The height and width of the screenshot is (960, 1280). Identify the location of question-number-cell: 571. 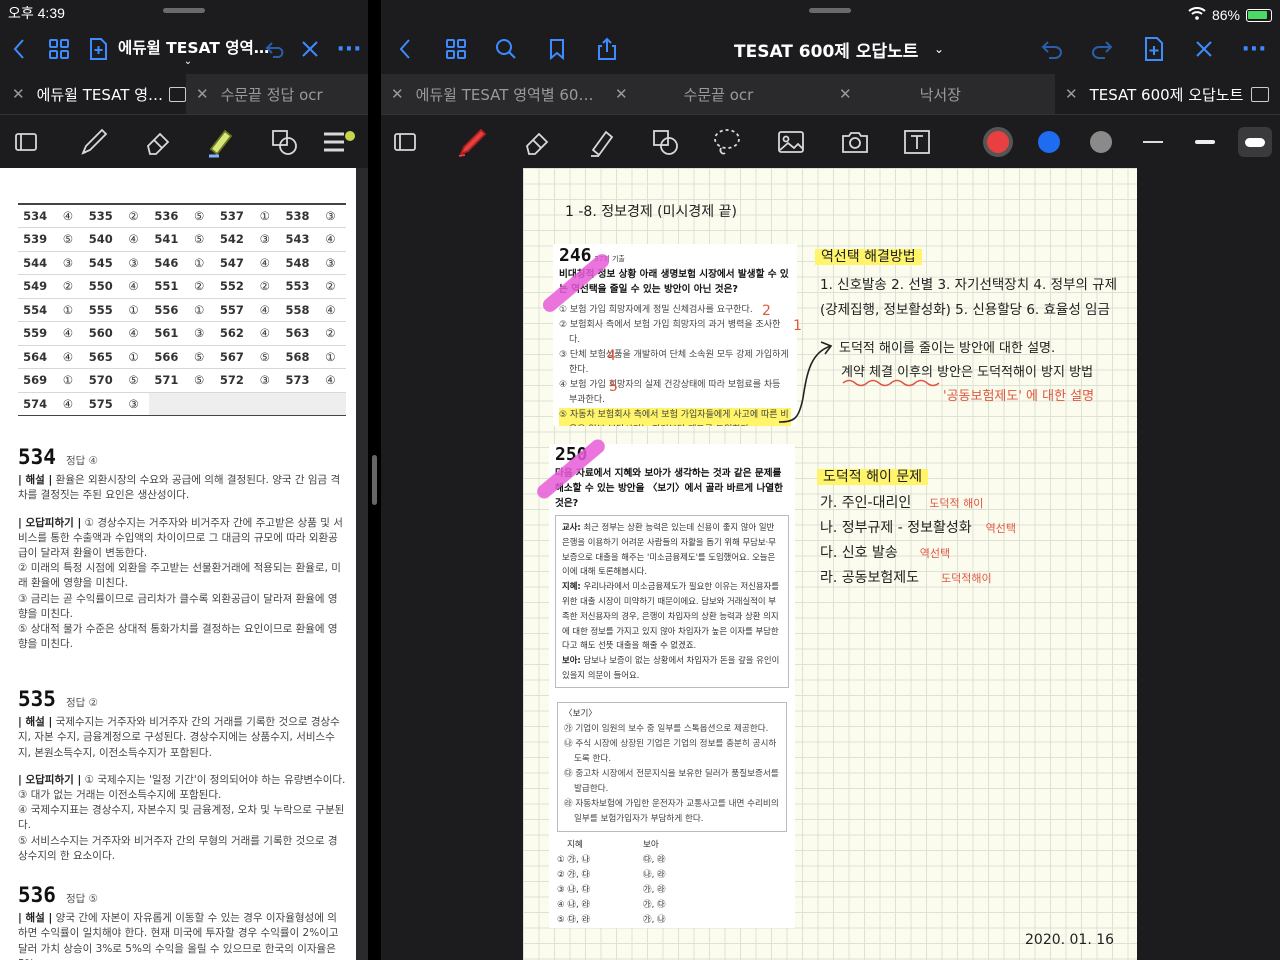
(166, 380).